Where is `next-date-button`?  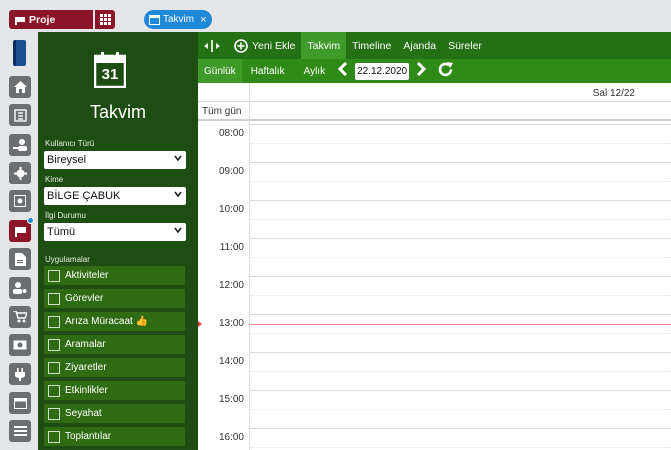 next-date-button is located at coordinates (421, 70).